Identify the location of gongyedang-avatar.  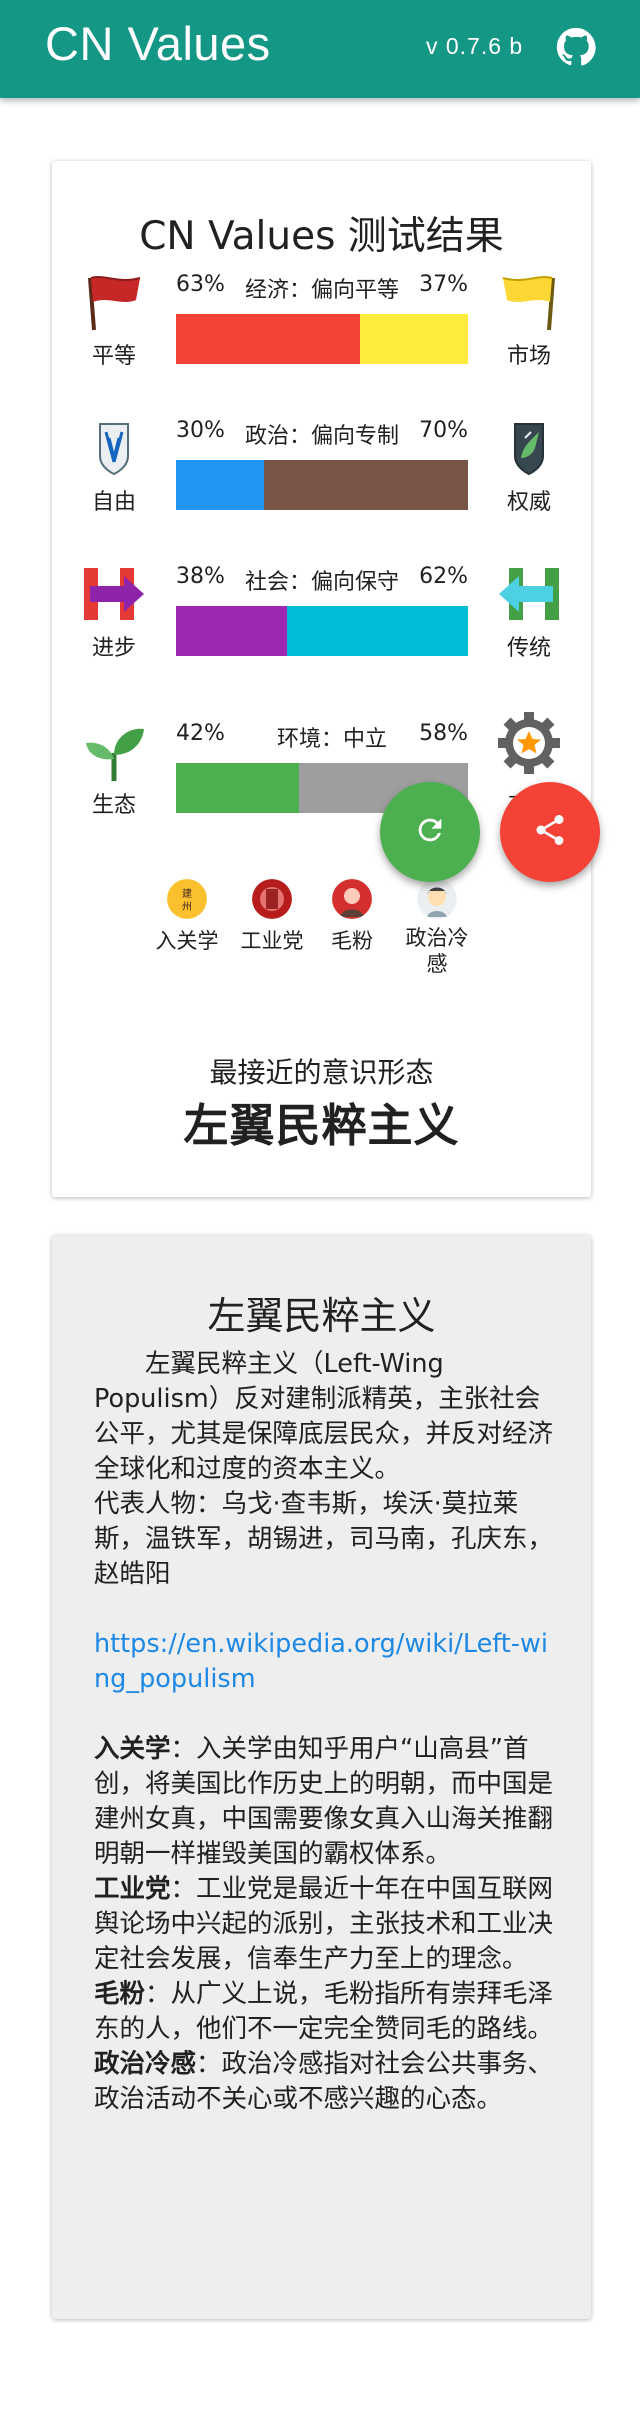
(272, 899).